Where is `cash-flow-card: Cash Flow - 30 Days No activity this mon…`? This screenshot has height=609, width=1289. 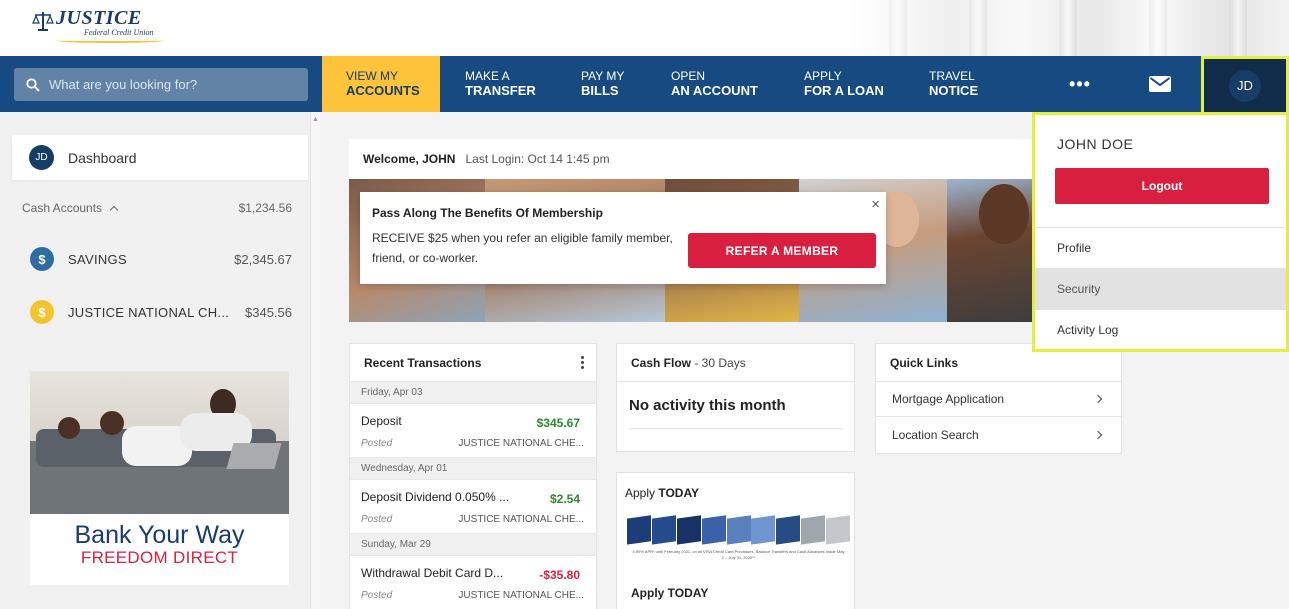
cash-flow-card: Cash Flow - 30 Days No activity this mon… is located at coordinates (735, 397).